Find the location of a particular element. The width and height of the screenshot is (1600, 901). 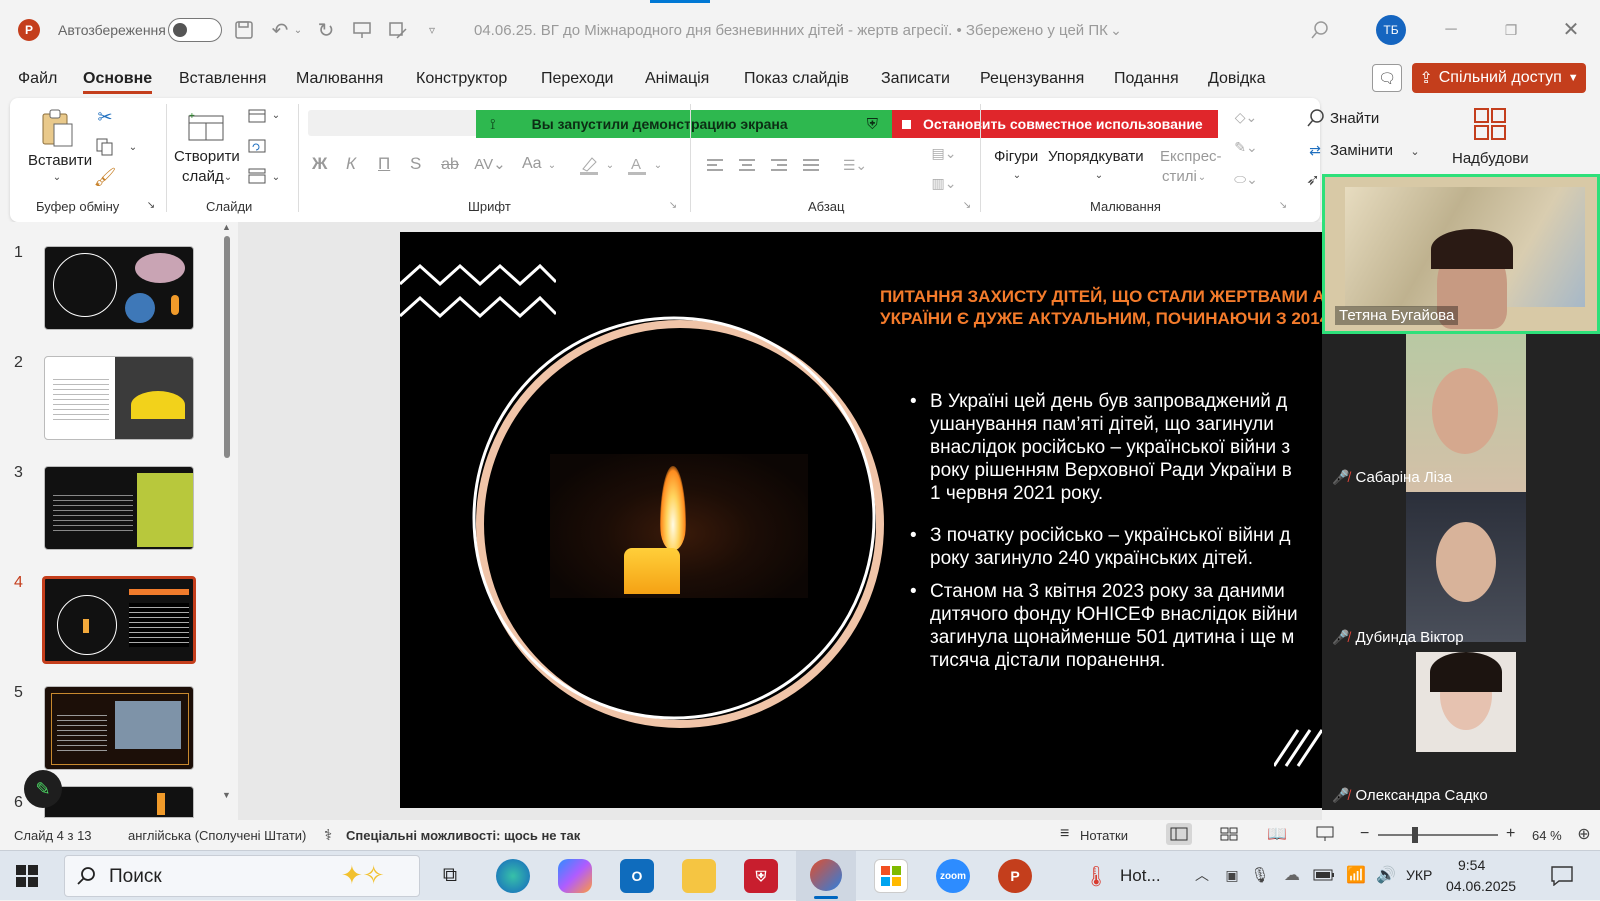

tab-file: Файл is located at coordinates (37, 79).